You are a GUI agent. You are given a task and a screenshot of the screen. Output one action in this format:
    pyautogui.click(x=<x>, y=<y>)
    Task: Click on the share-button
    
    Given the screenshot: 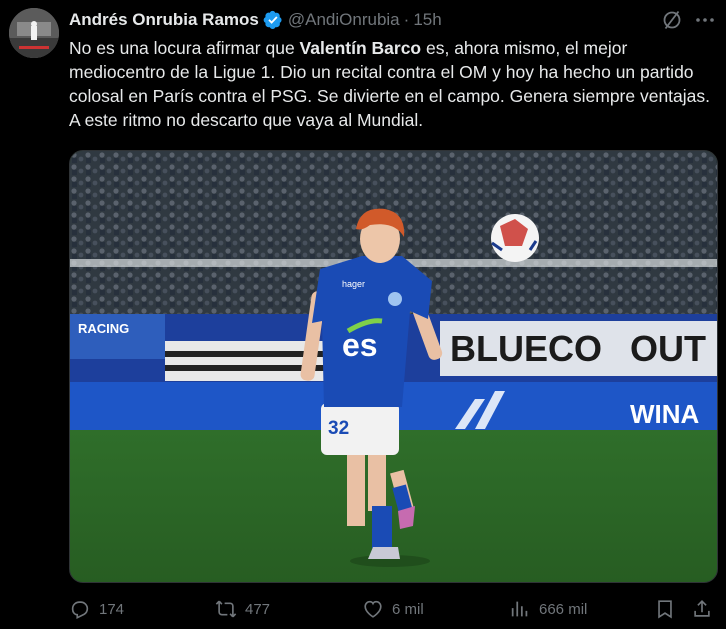 What is the action you would take?
    pyautogui.click(x=706, y=609)
    